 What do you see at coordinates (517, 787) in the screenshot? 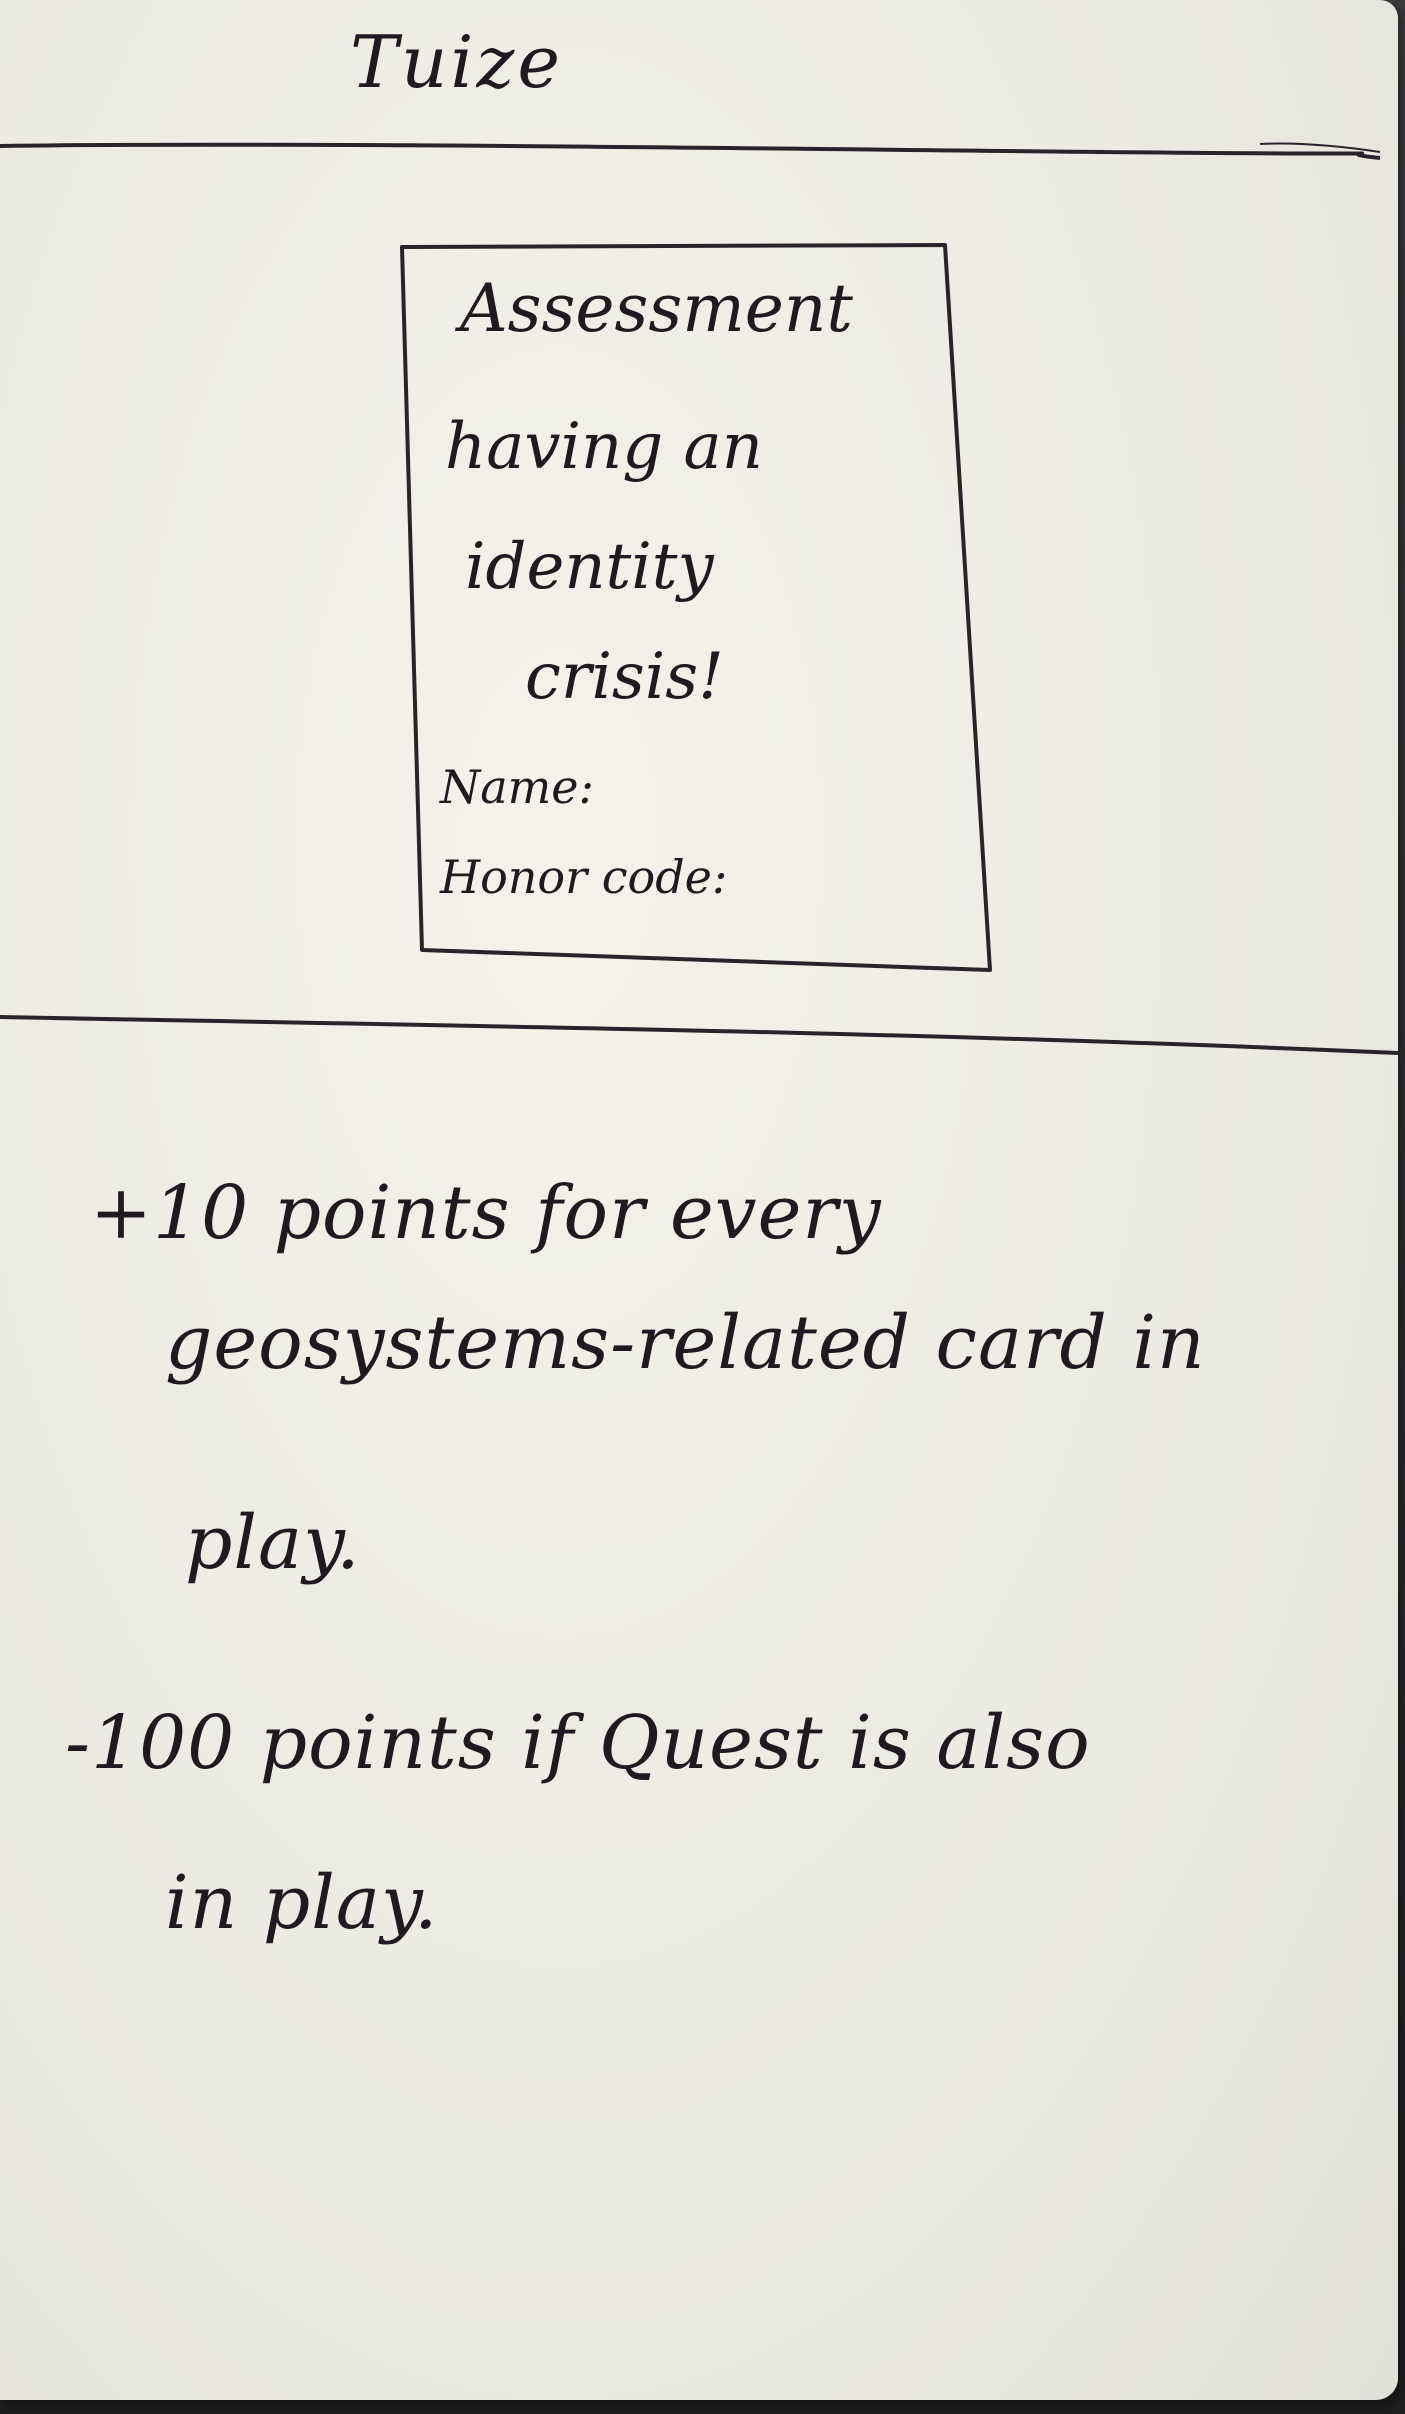
I see `frame-name-field: Name:` at bounding box center [517, 787].